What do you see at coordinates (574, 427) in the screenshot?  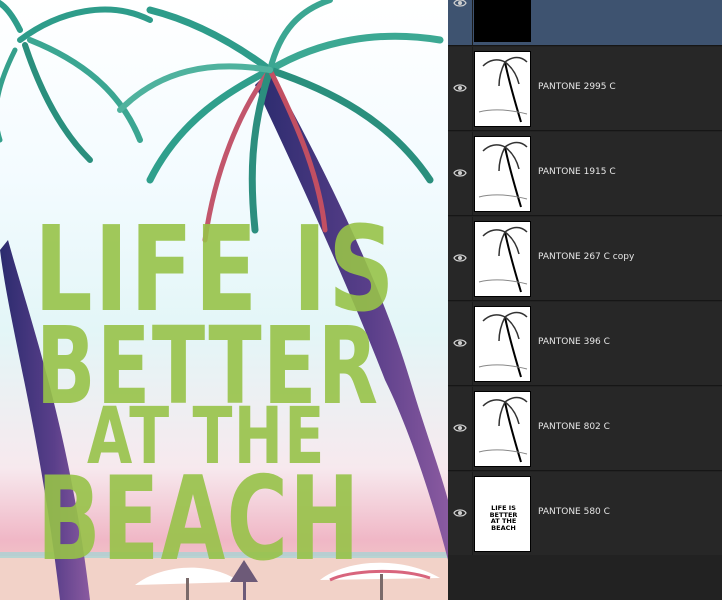 I see `layer-name: PANTONE 802 C` at bounding box center [574, 427].